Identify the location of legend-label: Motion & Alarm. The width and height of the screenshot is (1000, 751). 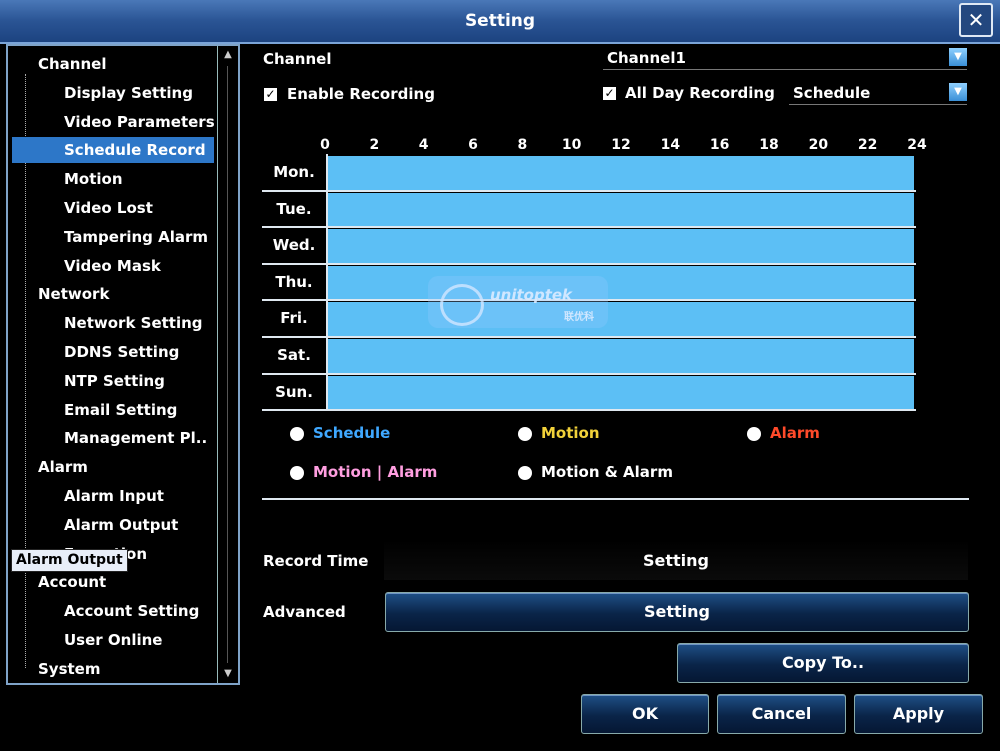
(607, 472).